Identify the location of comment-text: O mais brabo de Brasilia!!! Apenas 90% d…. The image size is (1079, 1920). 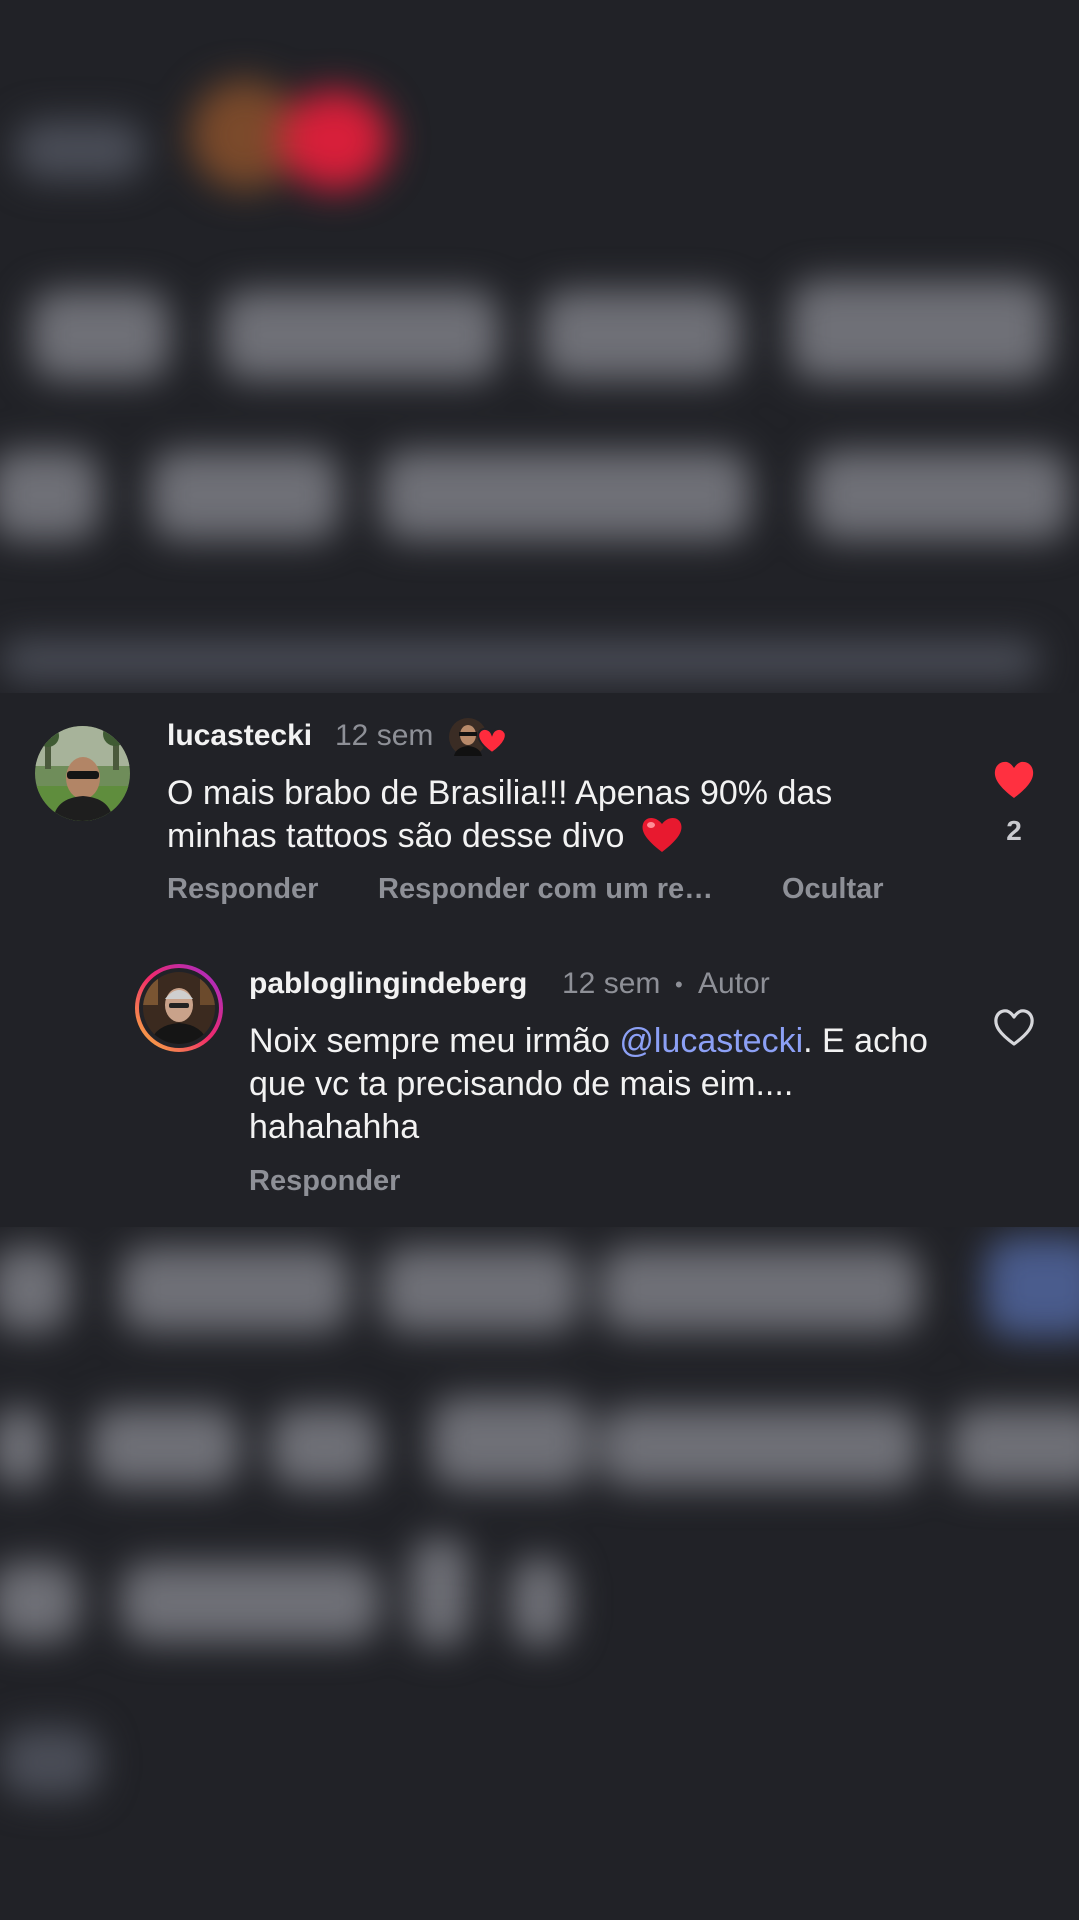
(500, 814).